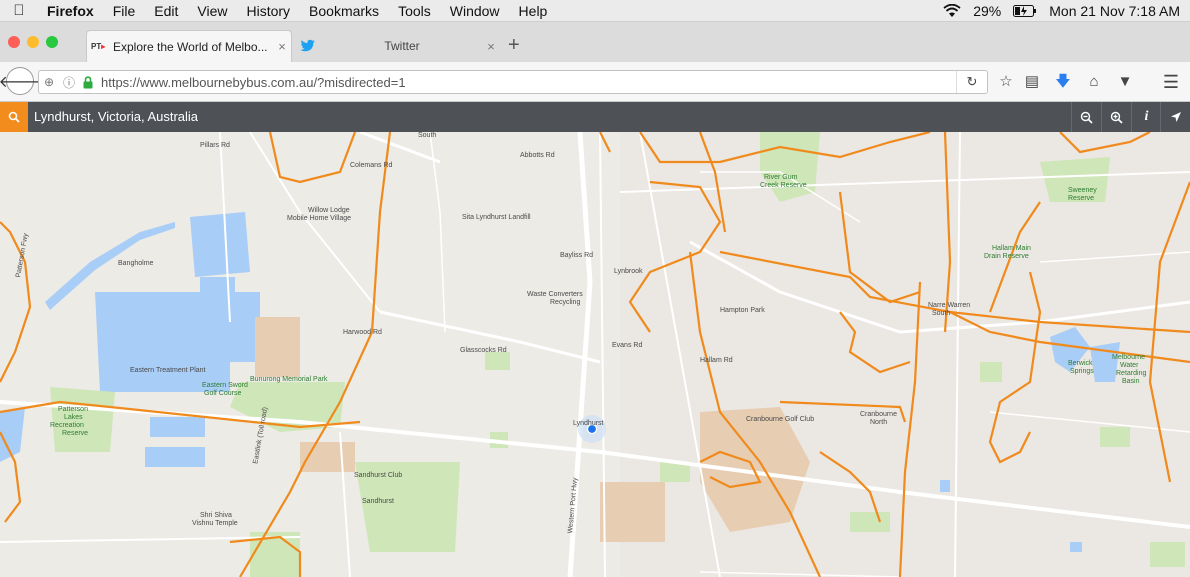 This screenshot has width=1190, height=577. What do you see at coordinates (475, 11) in the screenshot?
I see `menu-window: Window` at bounding box center [475, 11].